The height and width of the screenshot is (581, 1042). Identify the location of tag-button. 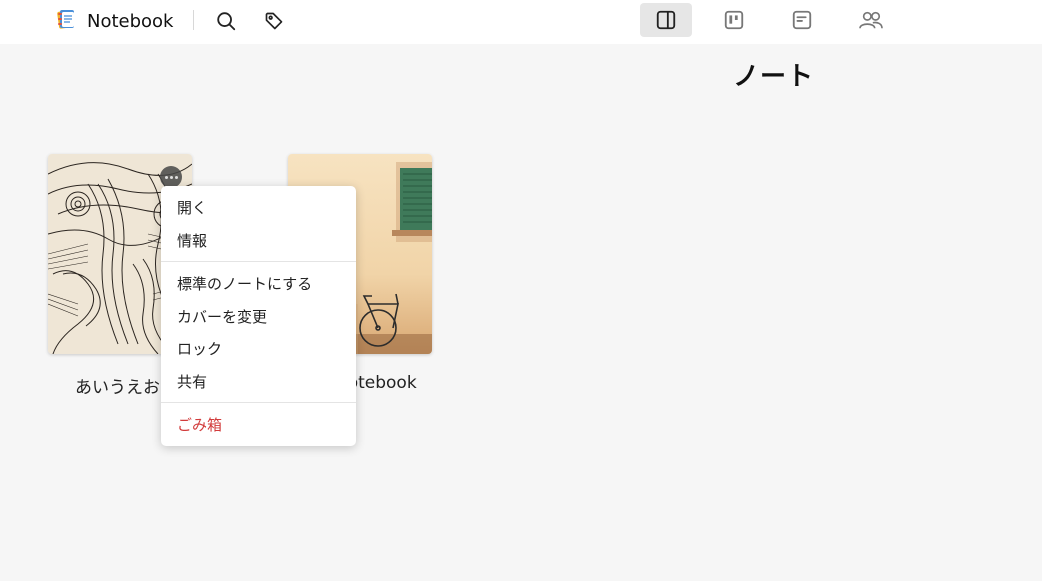
(274, 21).